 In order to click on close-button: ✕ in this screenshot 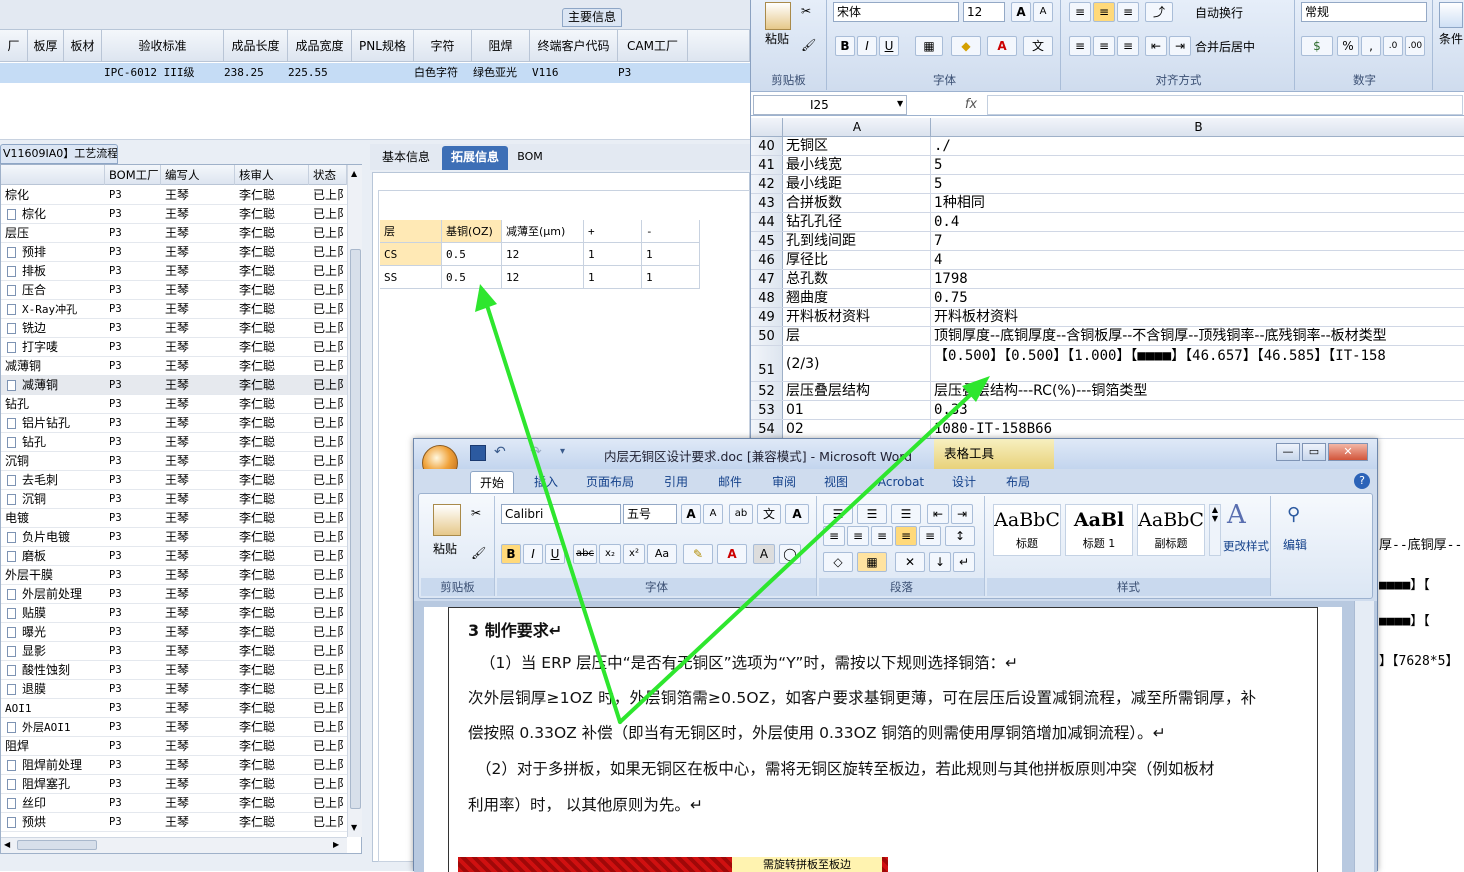, I will do `click(1348, 452)`.